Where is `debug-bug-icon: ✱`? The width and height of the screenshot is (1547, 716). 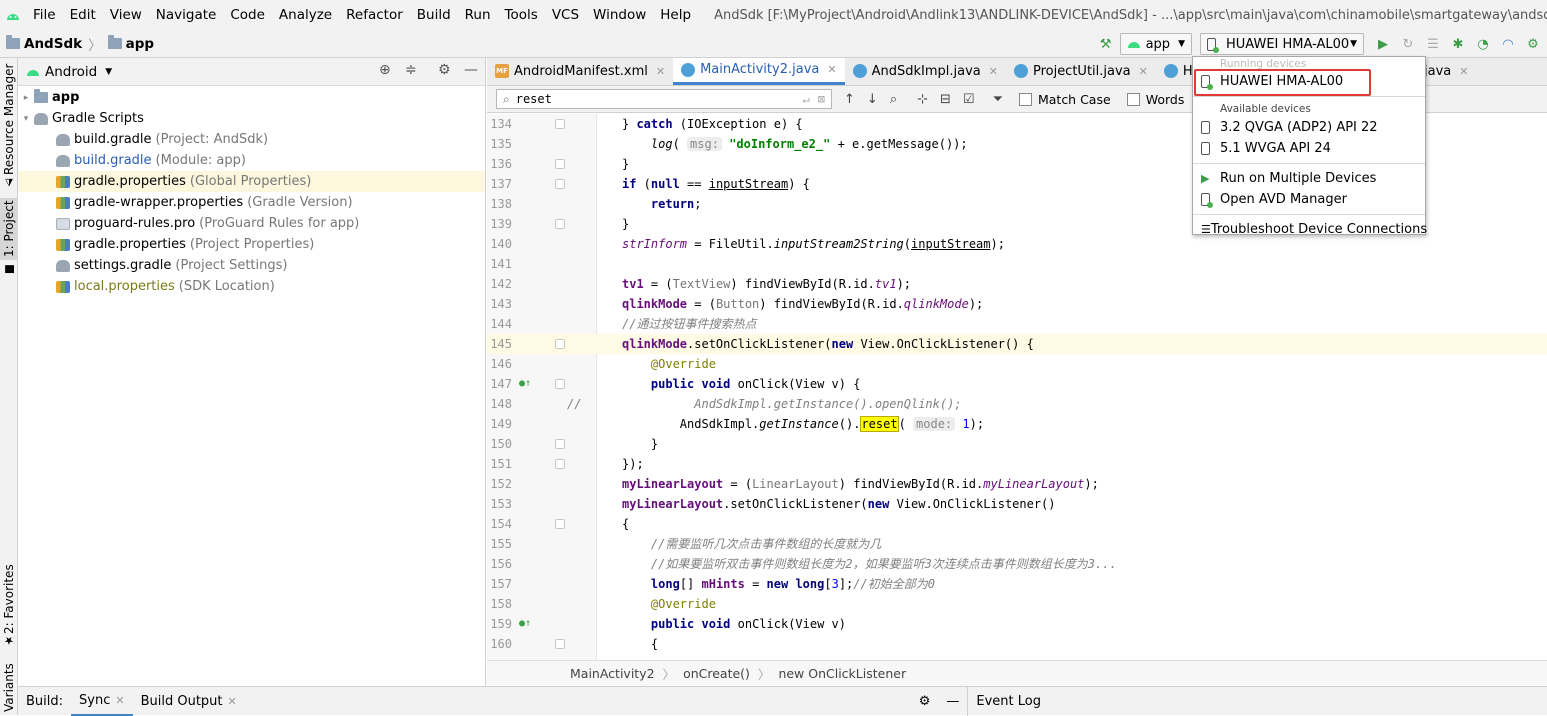
debug-bug-icon: ✱ is located at coordinates (1458, 44).